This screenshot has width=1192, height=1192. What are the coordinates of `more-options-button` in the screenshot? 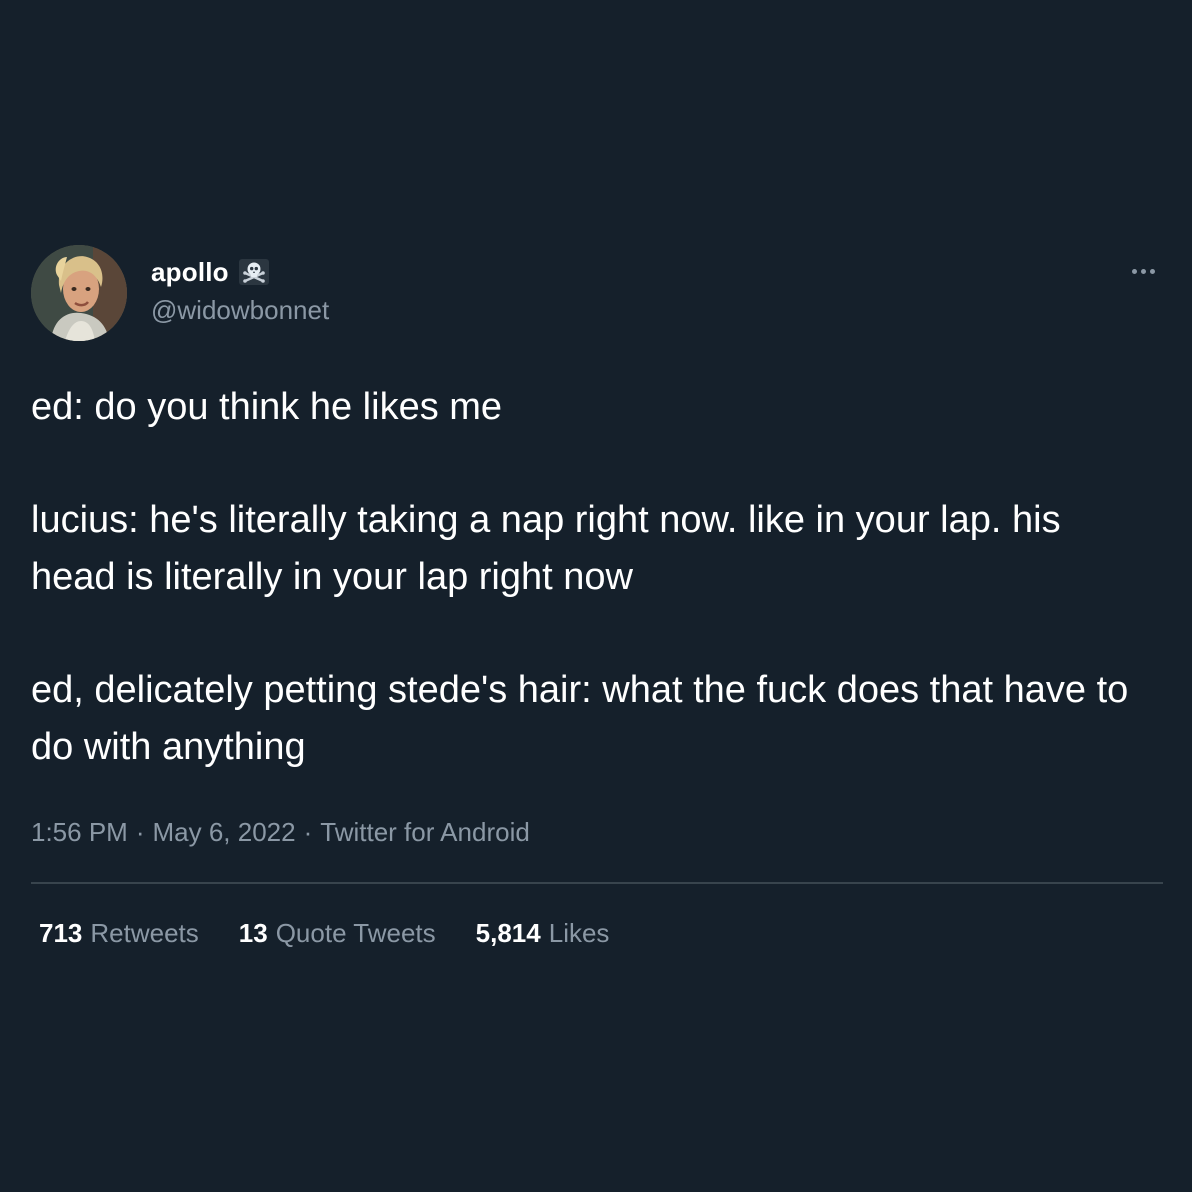 It's located at (1143, 271).